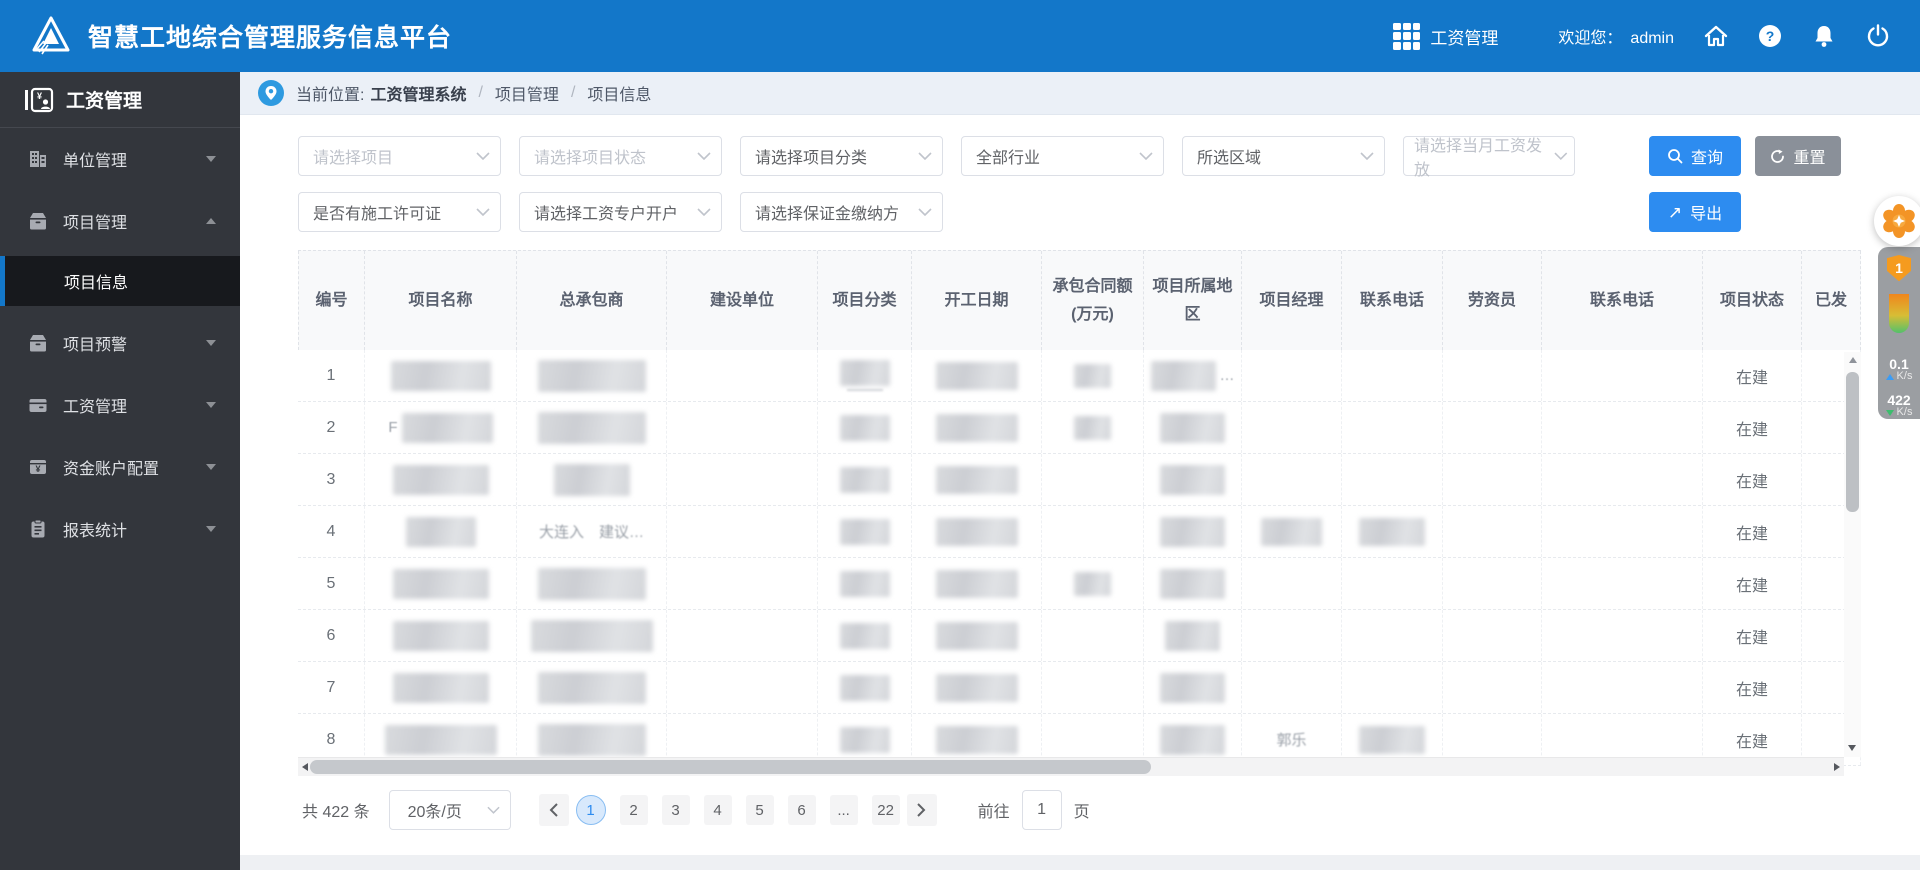 The width and height of the screenshot is (1920, 870). I want to click on page-button-3: 3, so click(675, 810).